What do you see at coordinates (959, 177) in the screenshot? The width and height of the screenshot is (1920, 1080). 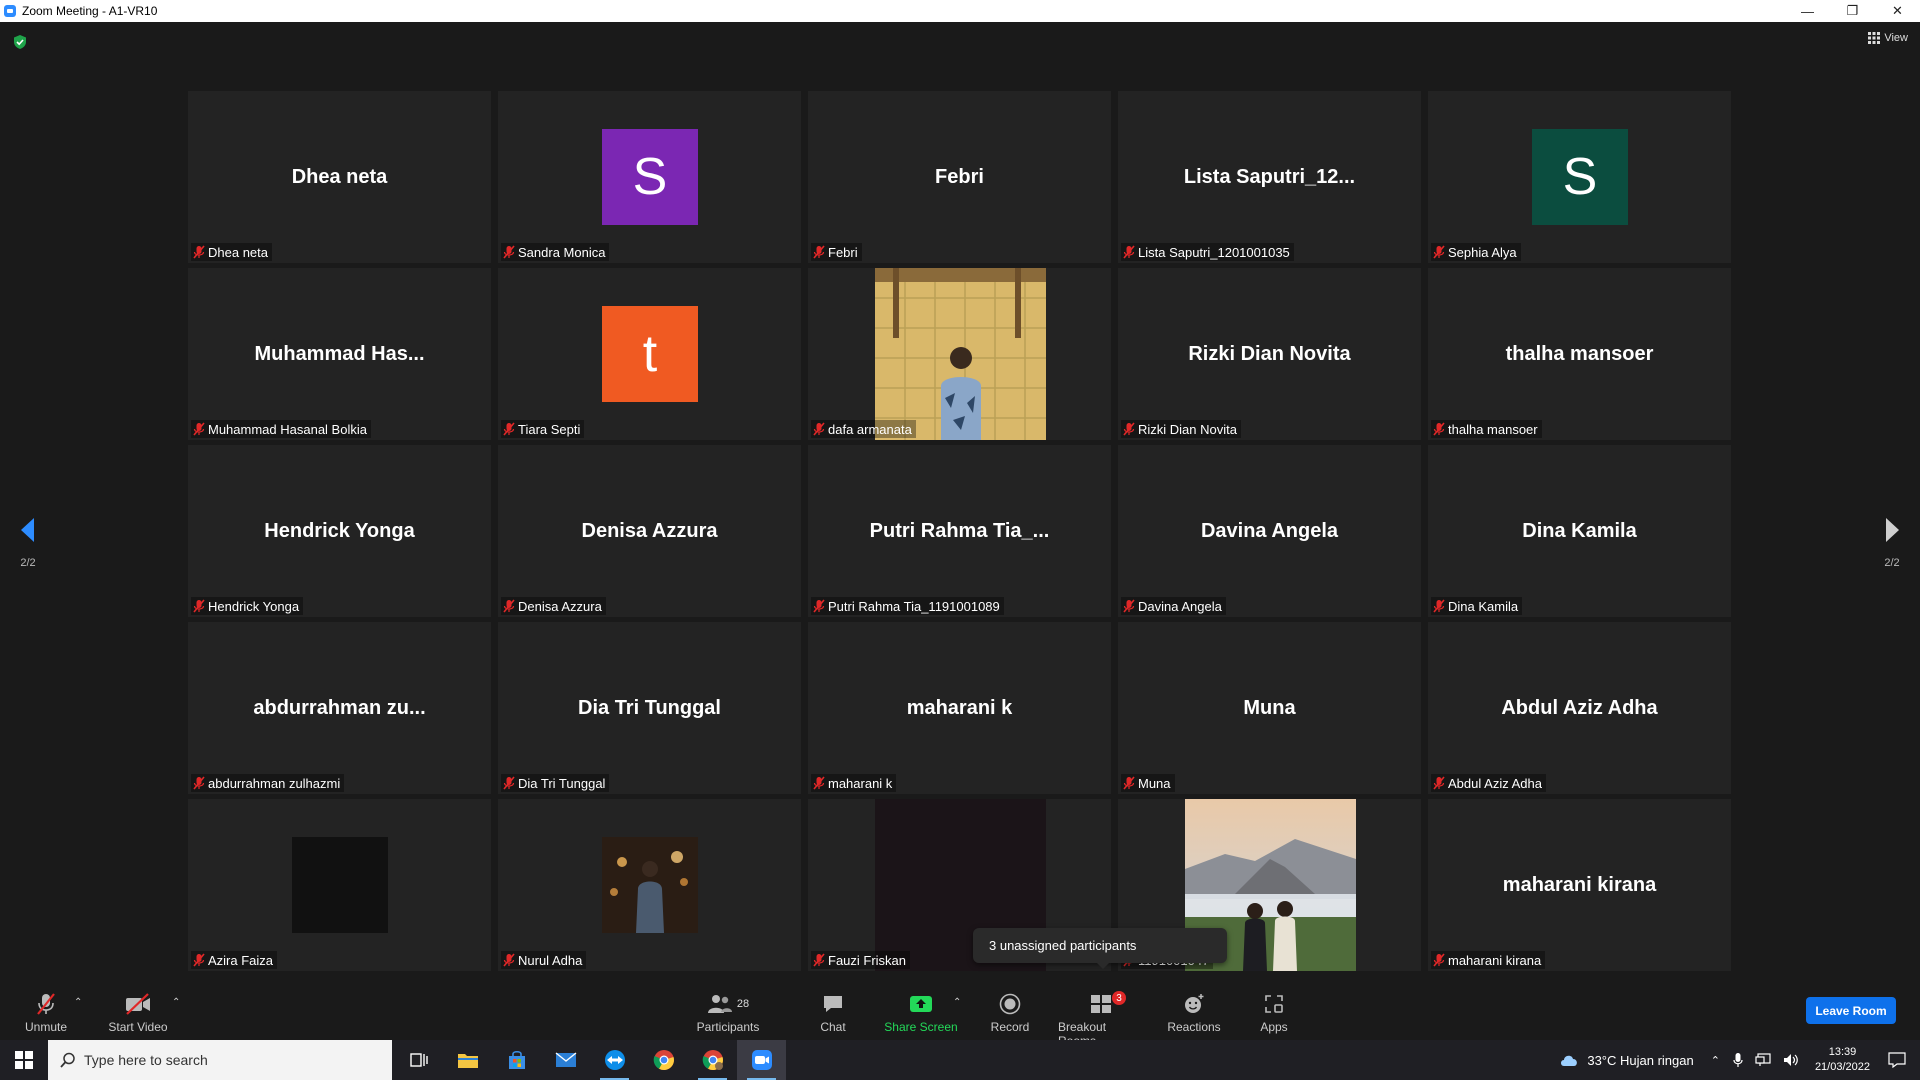 I see `participant-tile: Febri Febri` at bounding box center [959, 177].